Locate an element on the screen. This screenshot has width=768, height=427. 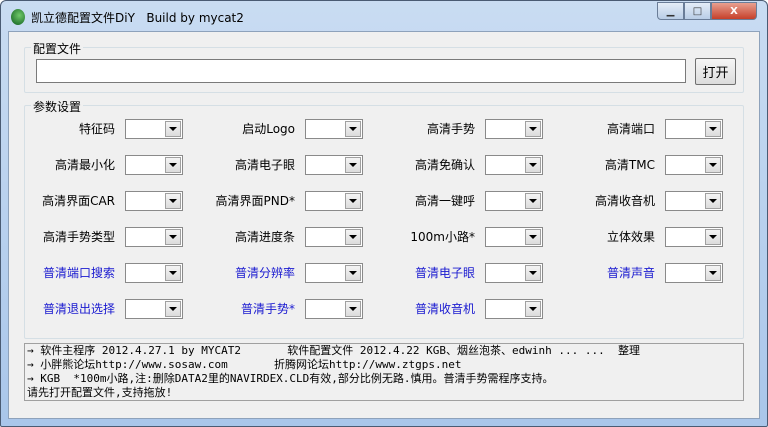
param-label: 高清手势 is located at coordinates (450, 129).